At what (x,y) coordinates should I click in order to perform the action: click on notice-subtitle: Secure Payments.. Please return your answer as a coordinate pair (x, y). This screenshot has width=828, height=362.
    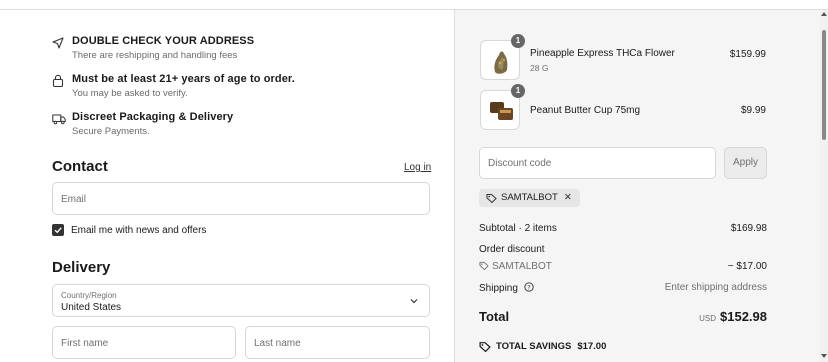
    Looking at the image, I should click on (111, 131).